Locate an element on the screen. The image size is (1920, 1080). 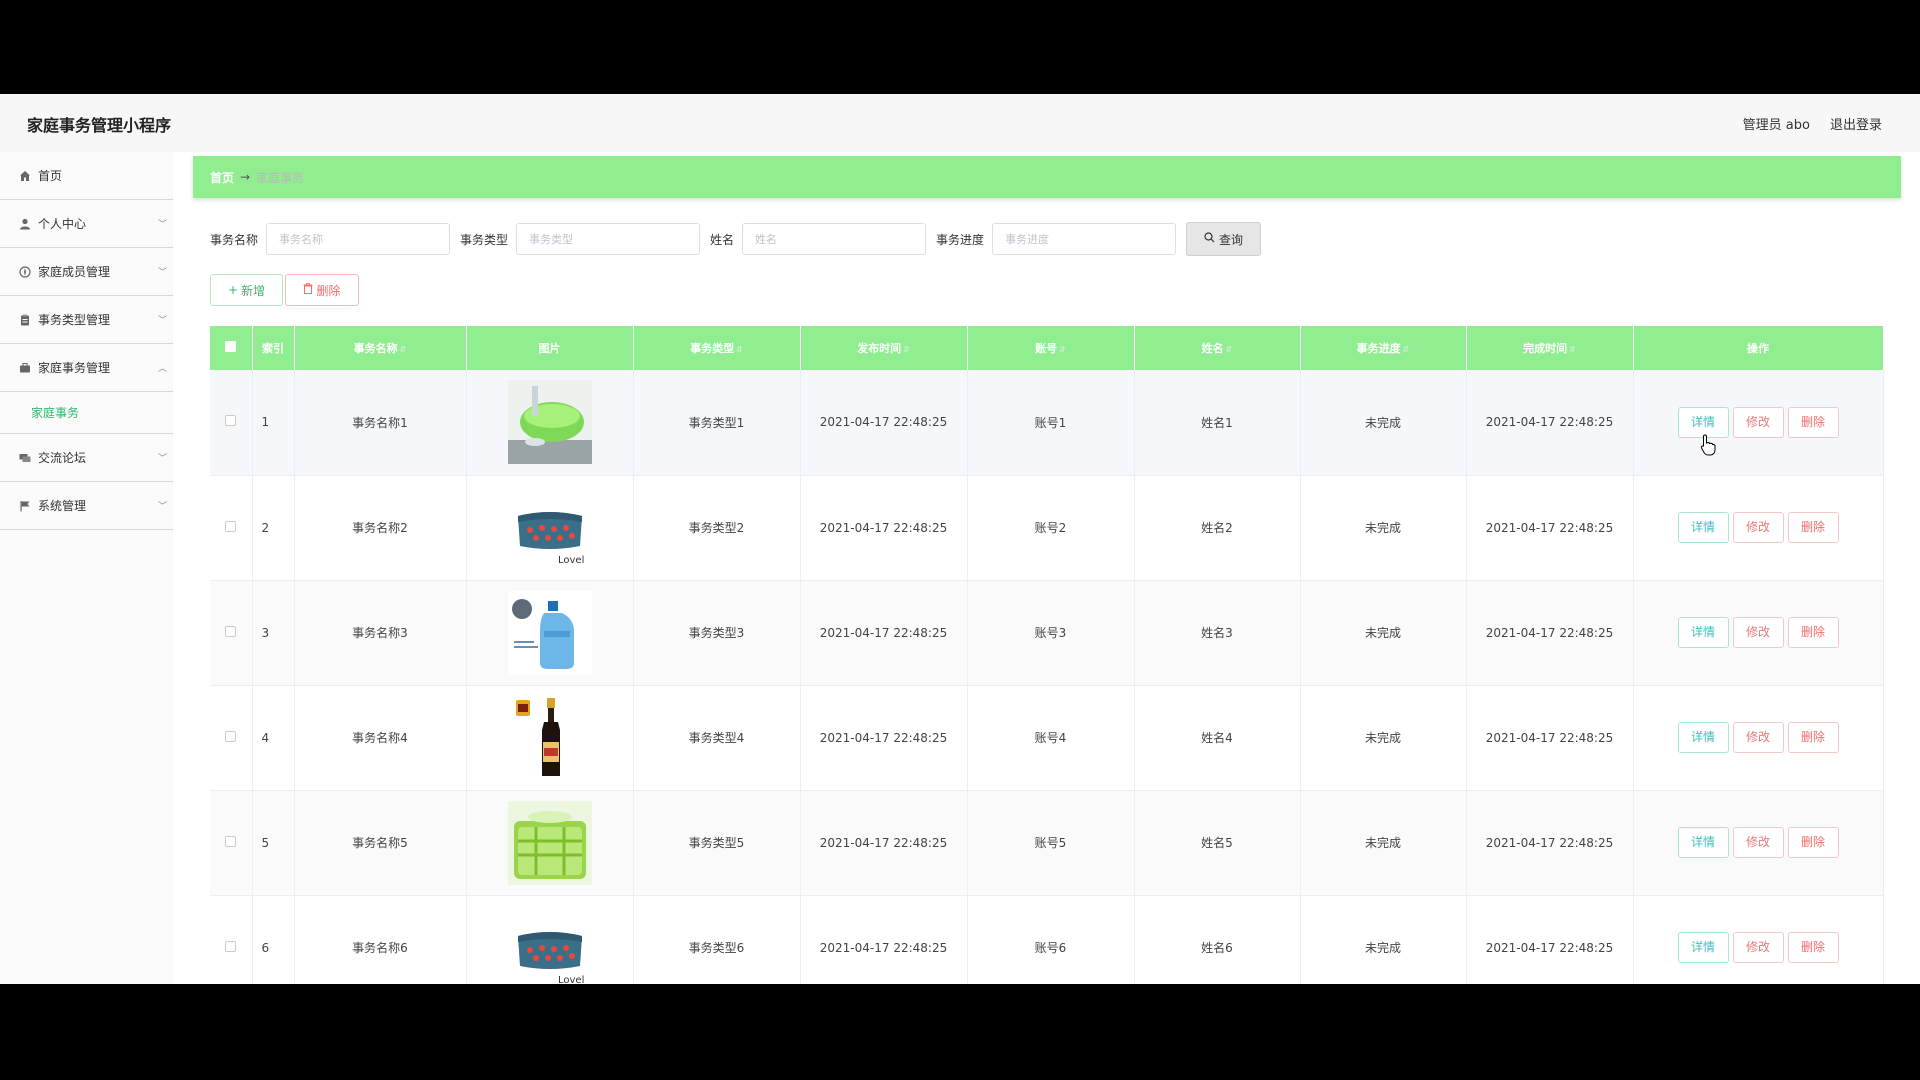
task-progress-input is located at coordinates (1084, 239).